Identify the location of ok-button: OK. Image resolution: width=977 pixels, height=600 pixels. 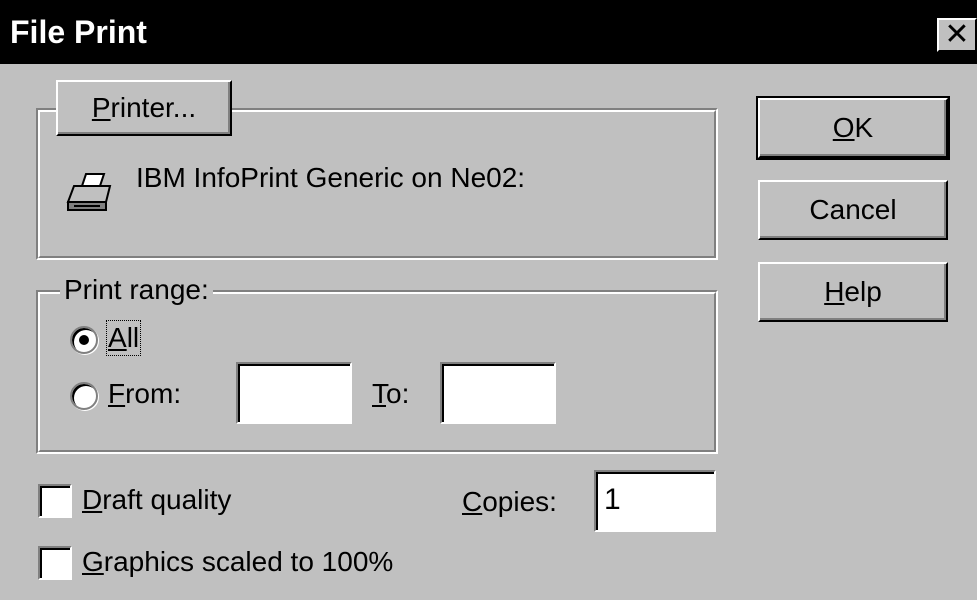
(853, 128).